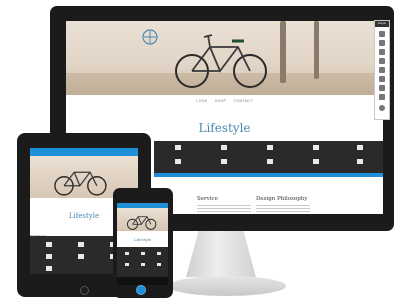 The image size is (396, 302). I want to click on cart-icon, so click(382, 79).